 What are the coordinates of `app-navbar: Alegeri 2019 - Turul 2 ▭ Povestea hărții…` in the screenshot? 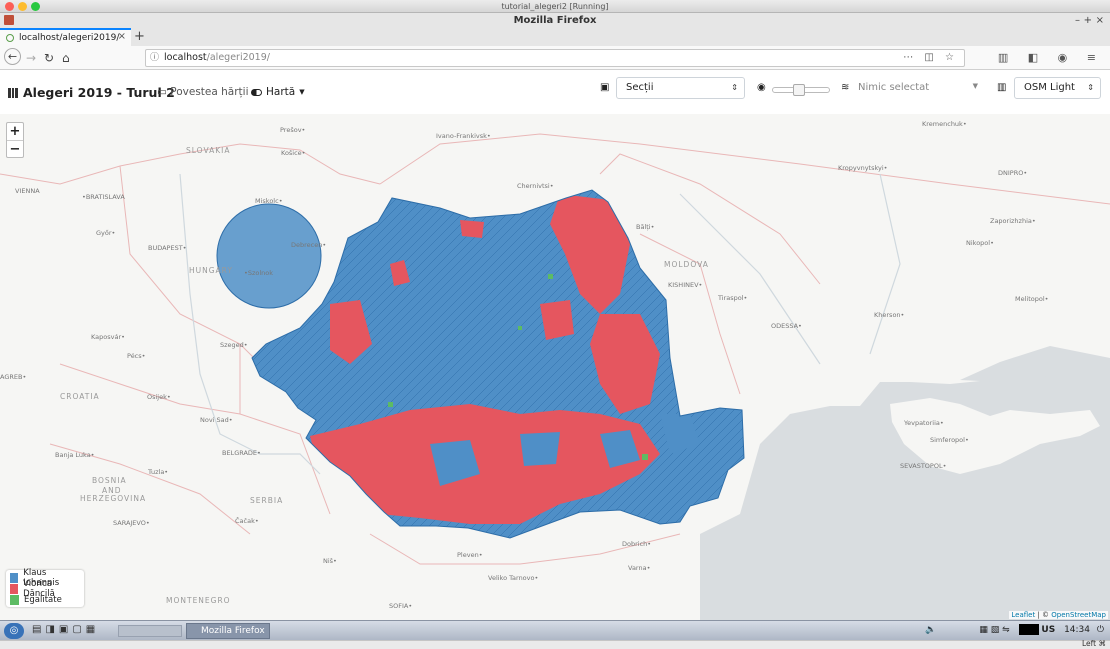 It's located at (555, 92).